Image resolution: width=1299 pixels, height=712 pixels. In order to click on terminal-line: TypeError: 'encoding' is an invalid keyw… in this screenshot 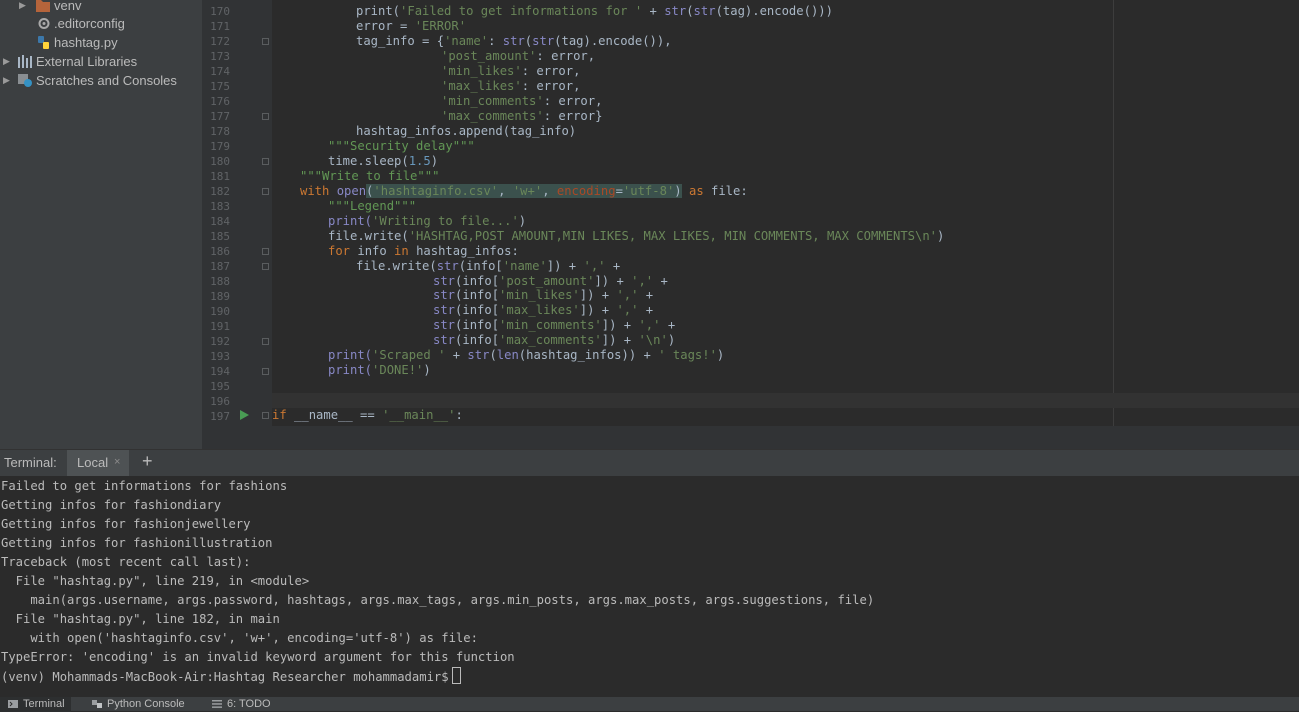, I will do `click(258, 657)`.